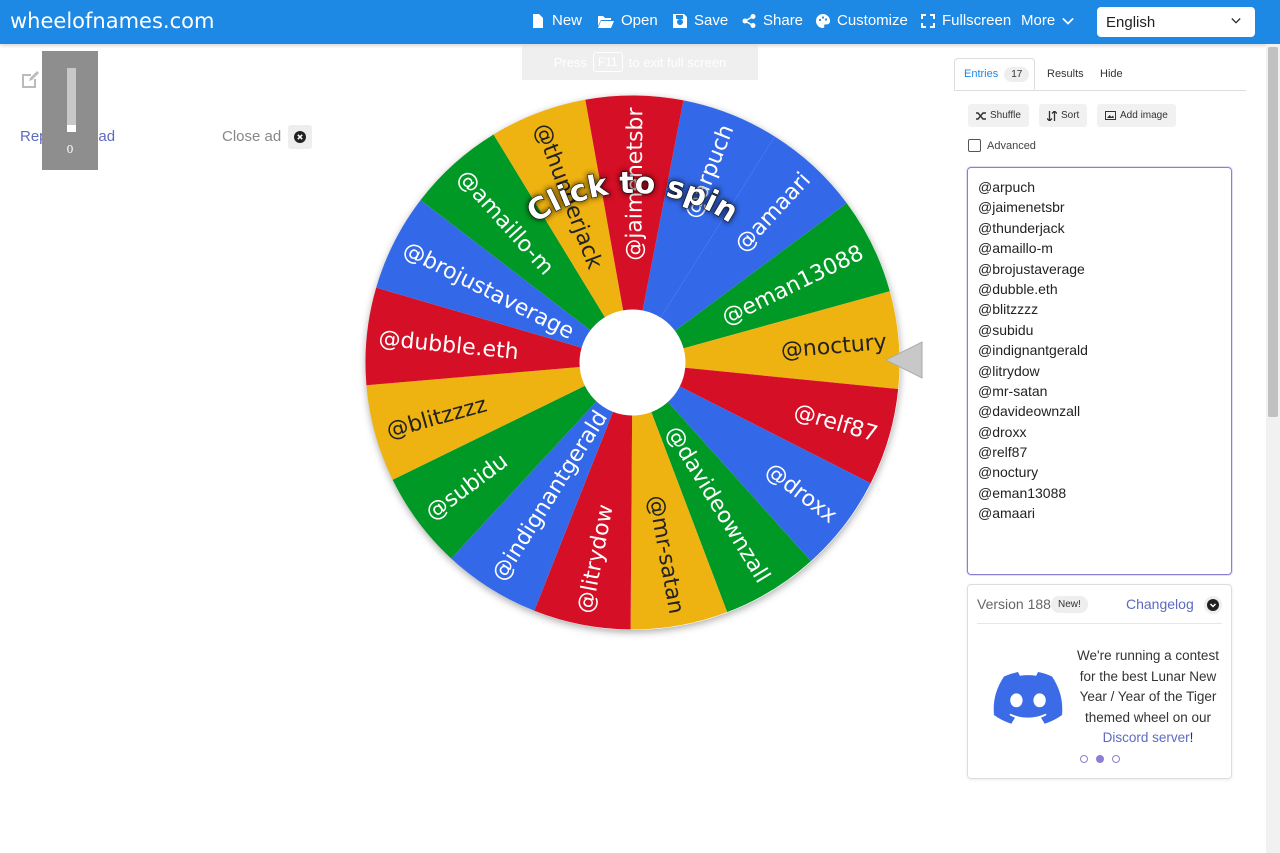  I want to click on tab-hide: Hide, so click(1111, 74).